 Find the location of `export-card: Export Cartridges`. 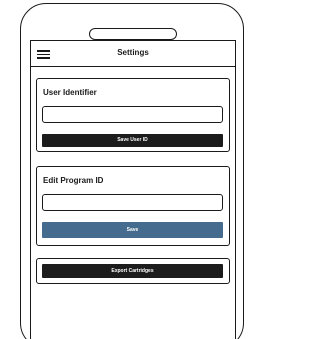

export-card: Export Cartridges is located at coordinates (133, 271).